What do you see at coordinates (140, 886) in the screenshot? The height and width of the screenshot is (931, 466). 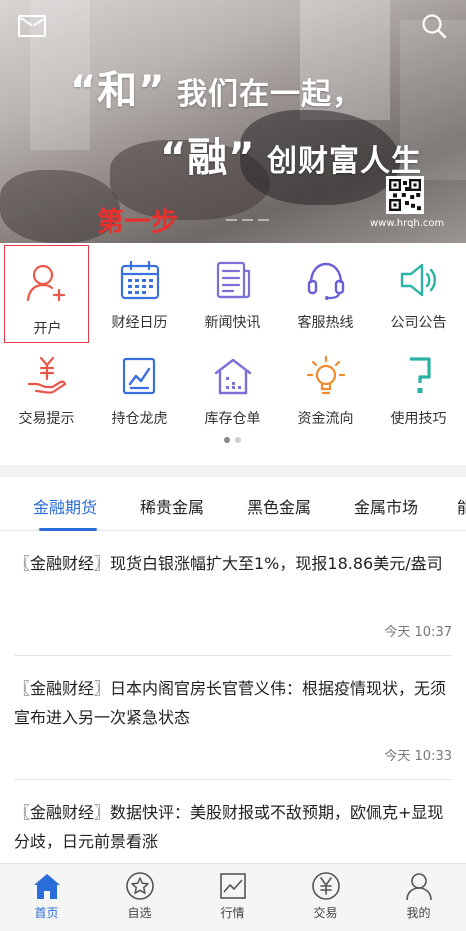 I see `star-icon` at bounding box center [140, 886].